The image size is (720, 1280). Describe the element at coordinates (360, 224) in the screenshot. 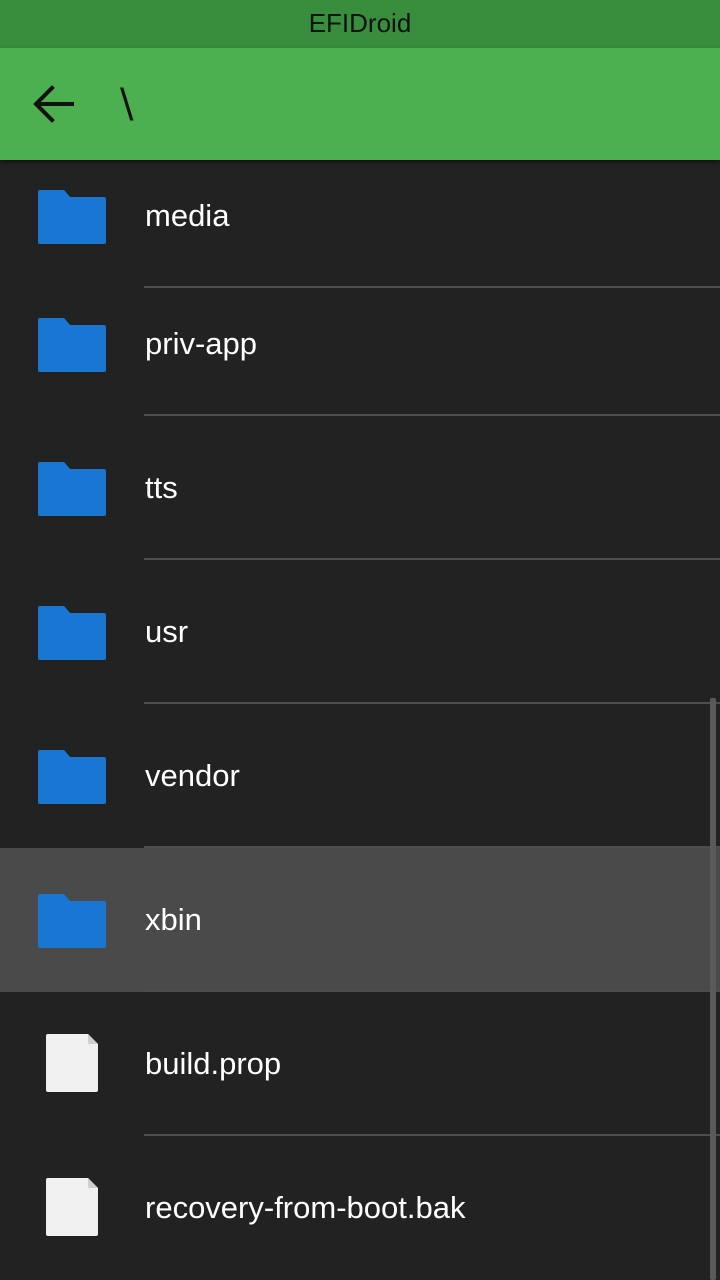

I see `list-item: media` at that location.